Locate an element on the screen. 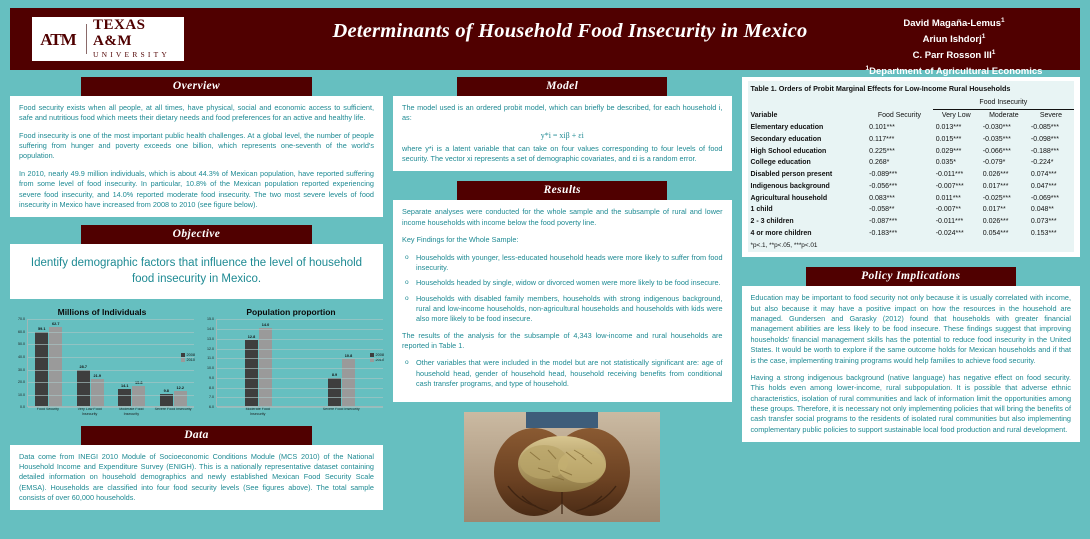 Image resolution: width=1090 pixels, height=539 pixels. author-2: Ariun Ishdorj1 is located at coordinates (954, 39).